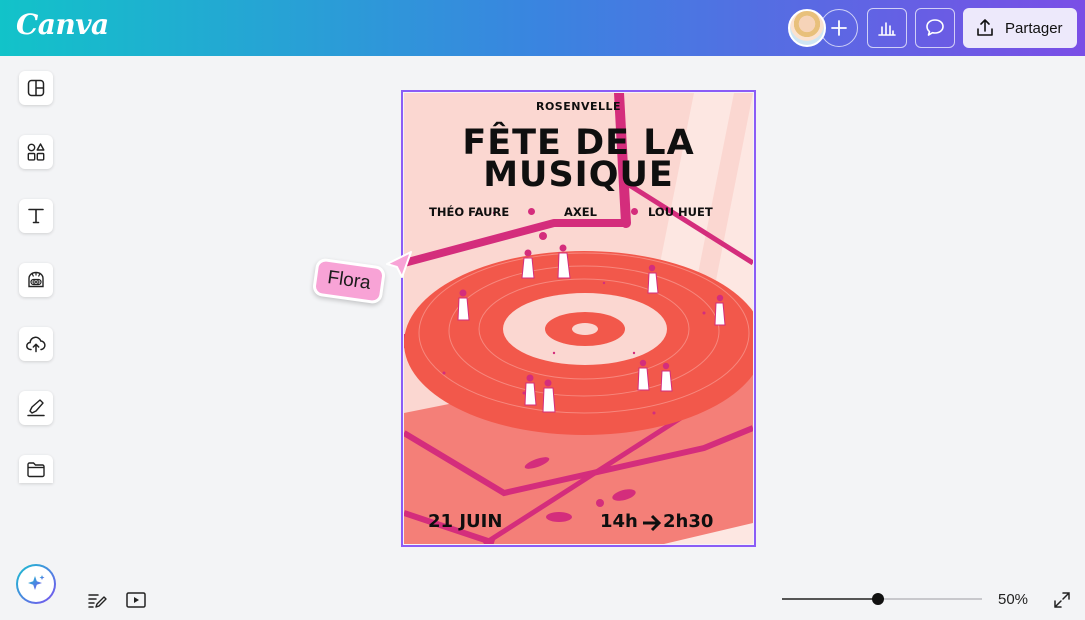 The height and width of the screenshot is (620, 1085). Describe the element at coordinates (1034, 28) in the screenshot. I see `share-label: Partager` at that location.